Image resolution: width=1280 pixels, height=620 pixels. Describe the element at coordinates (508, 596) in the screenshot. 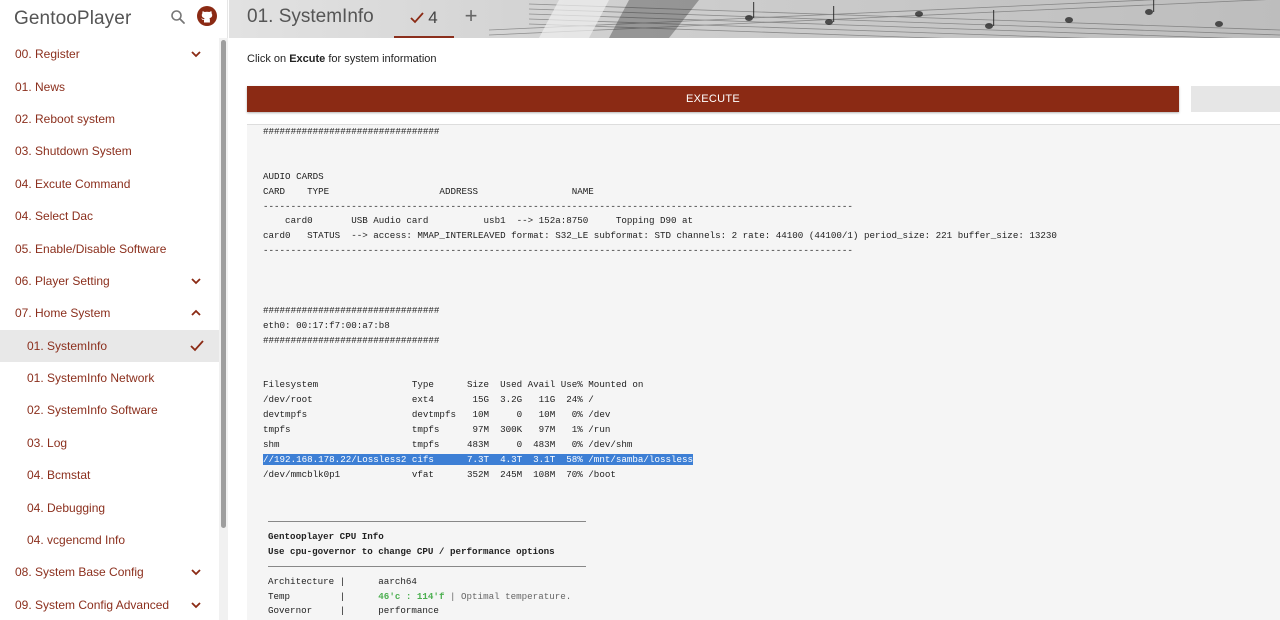

I see `temp-note: | Optimal temperature.` at that location.